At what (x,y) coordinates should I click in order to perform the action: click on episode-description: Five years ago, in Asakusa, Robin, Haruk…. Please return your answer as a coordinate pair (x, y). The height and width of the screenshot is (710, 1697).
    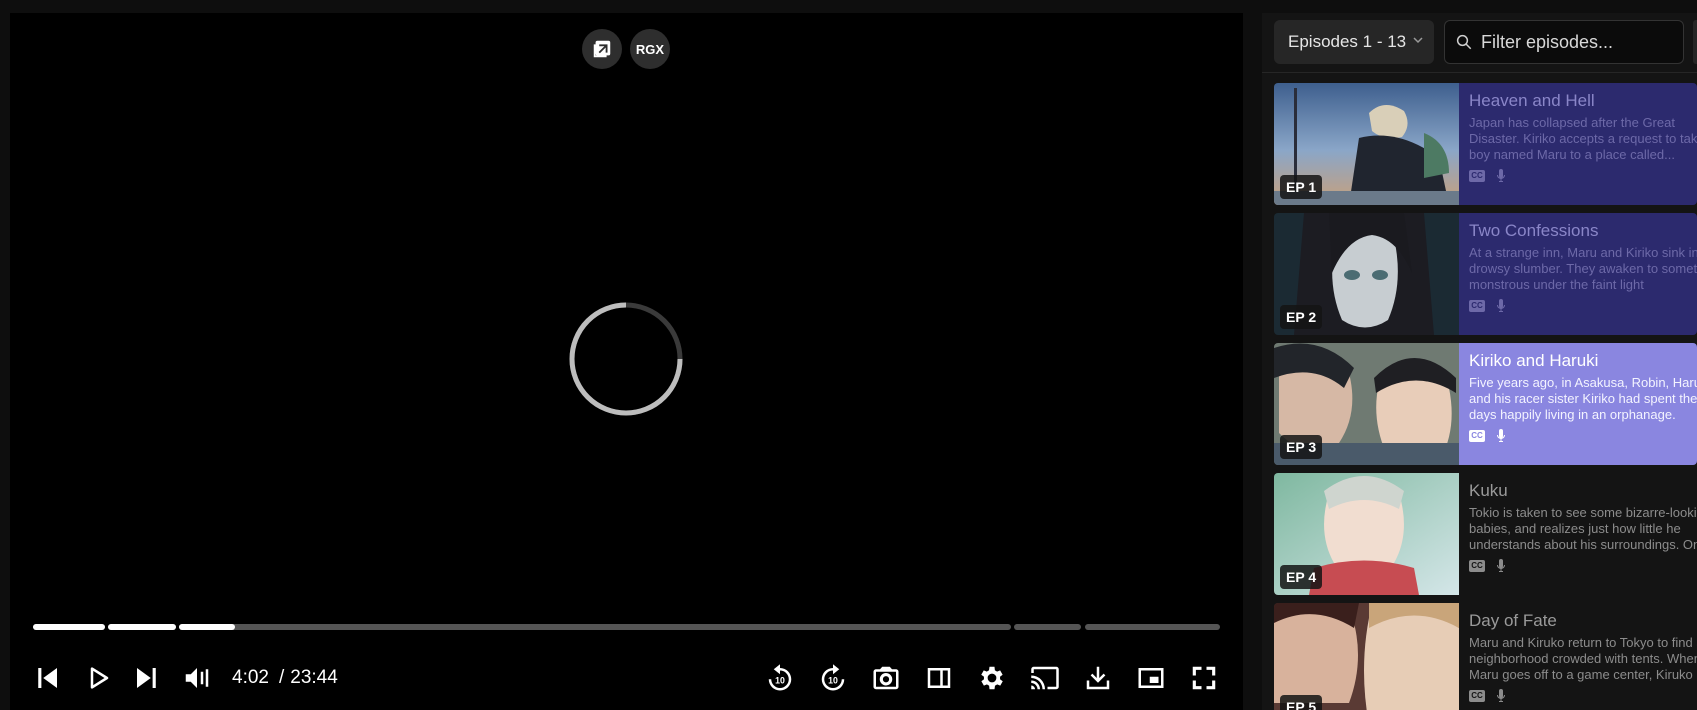
    Looking at the image, I should click on (1583, 398).